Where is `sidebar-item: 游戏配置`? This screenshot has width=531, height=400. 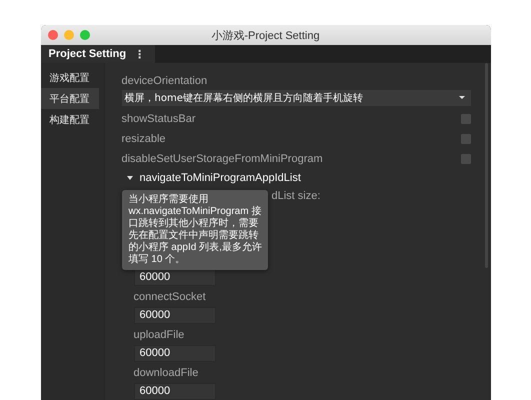
sidebar-item: 游戏配置 is located at coordinates (69, 77).